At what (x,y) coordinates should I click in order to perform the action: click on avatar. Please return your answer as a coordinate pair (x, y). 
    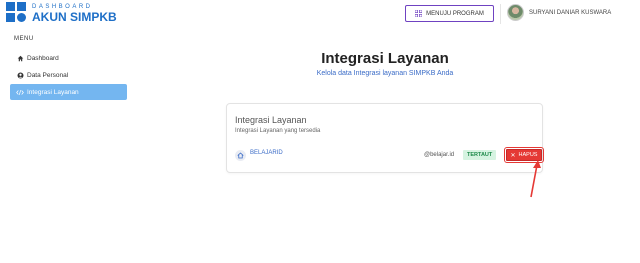
    Looking at the image, I should click on (515, 12).